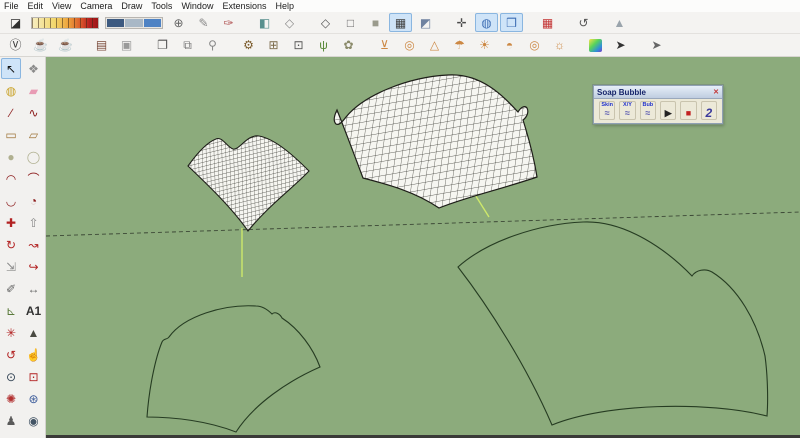  What do you see at coordinates (34, 156) in the screenshot?
I see `polygon-tool: ◯` at bounding box center [34, 156].